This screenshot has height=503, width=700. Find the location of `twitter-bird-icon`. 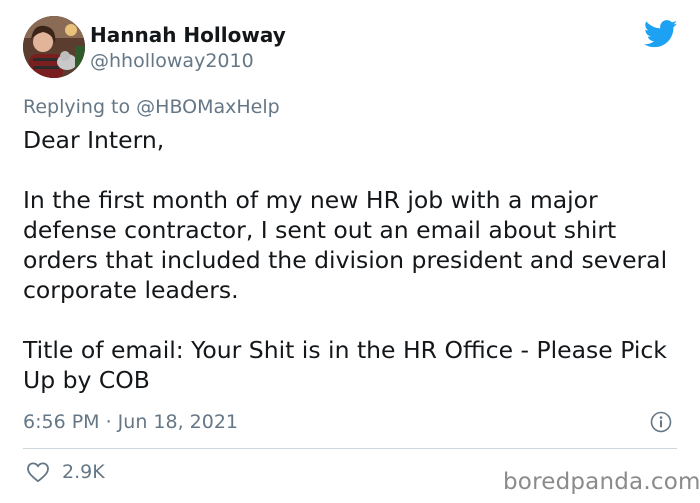

twitter-bird-icon is located at coordinates (661, 34).